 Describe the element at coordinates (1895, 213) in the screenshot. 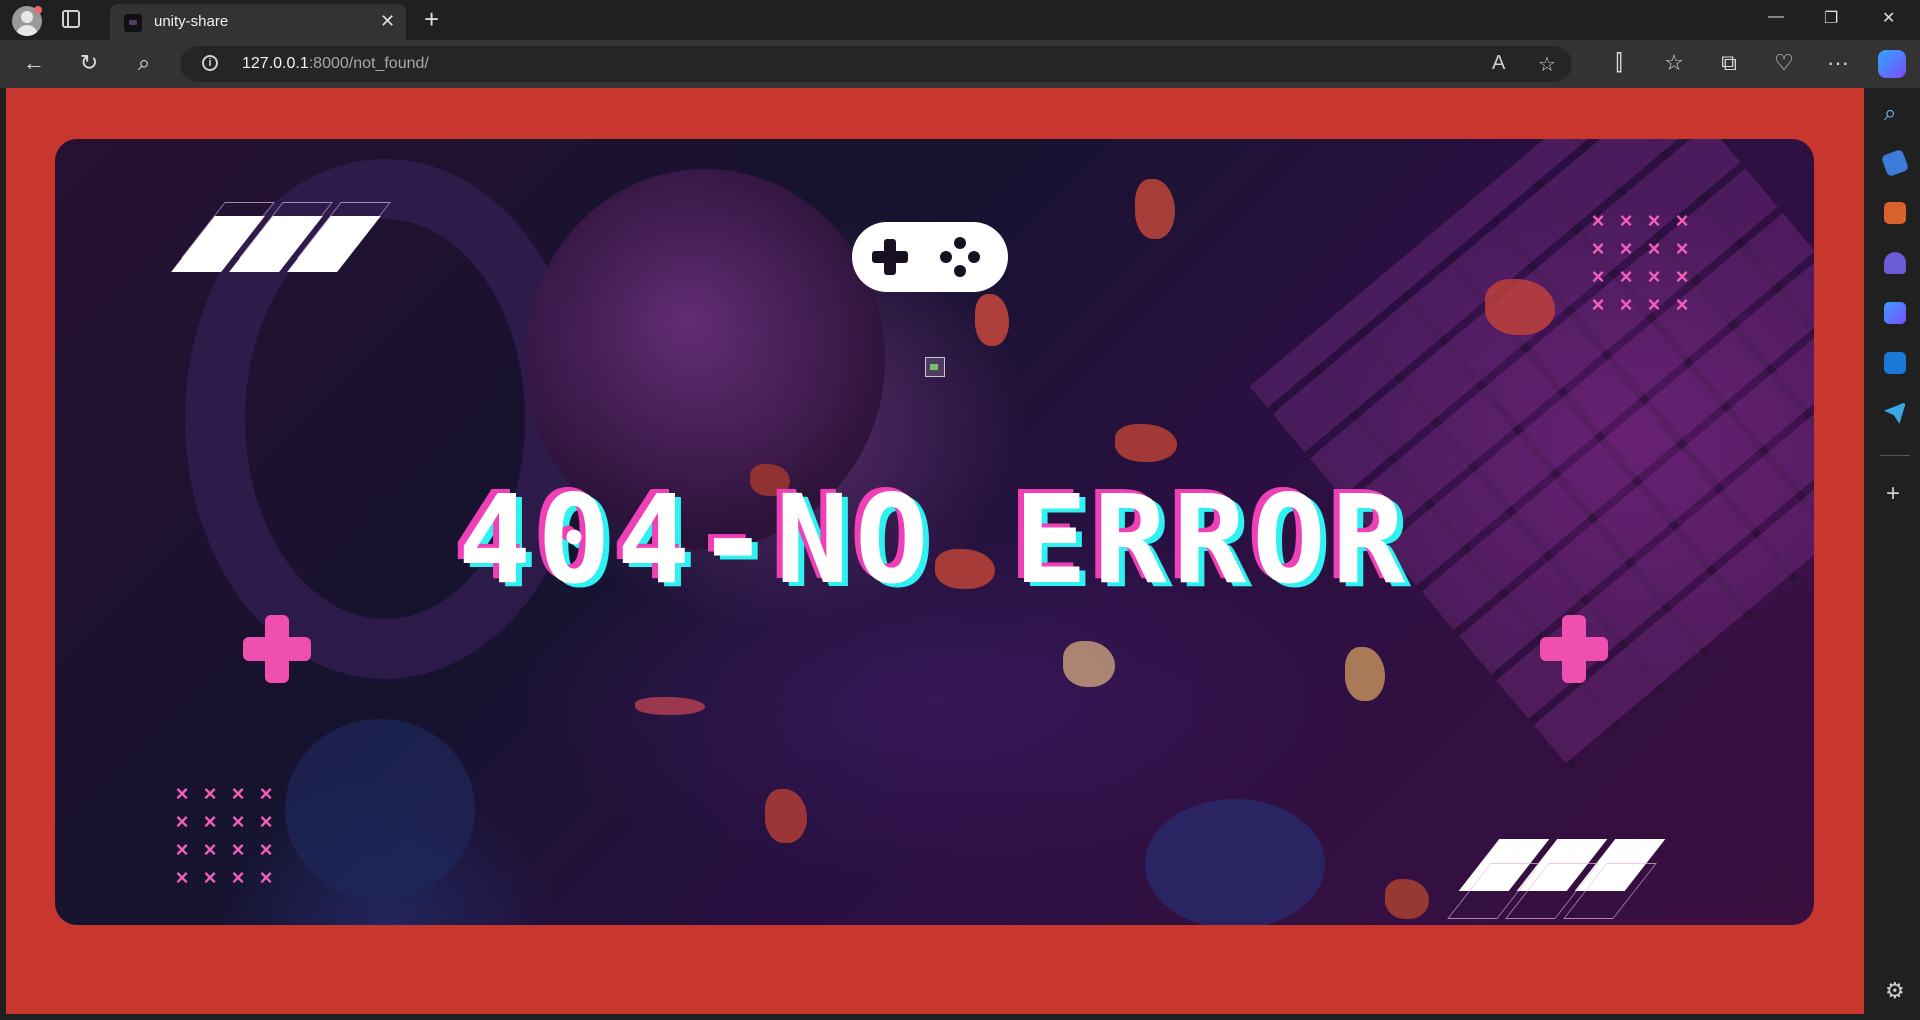

I see `toolbox-icon` at that location.